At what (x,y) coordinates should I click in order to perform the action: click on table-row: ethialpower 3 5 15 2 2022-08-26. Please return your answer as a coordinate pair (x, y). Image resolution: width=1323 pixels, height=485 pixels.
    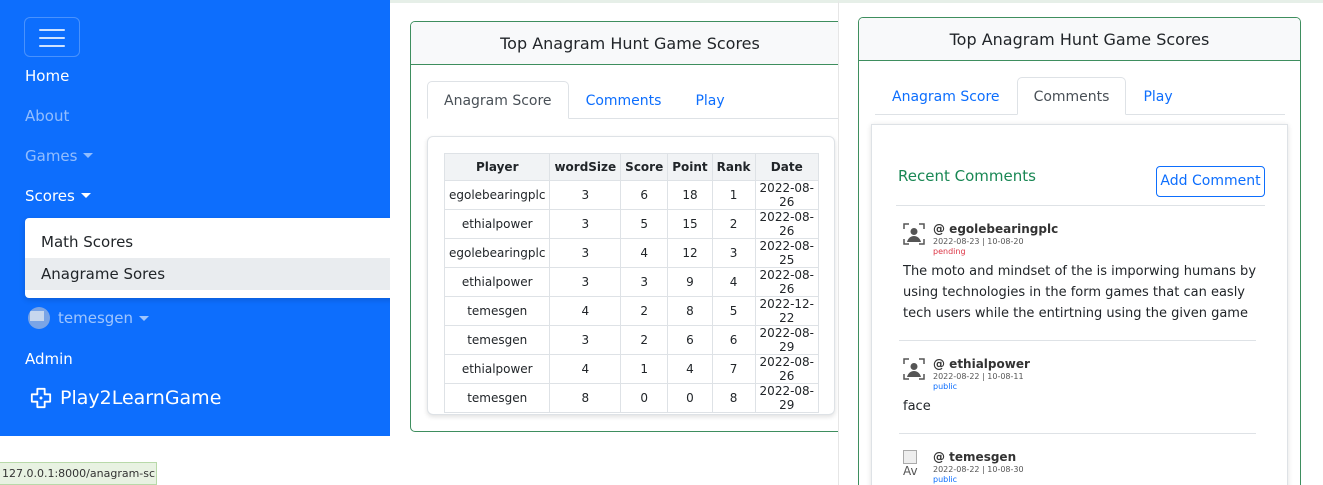
    Looking at the image, I should click on (631, 224).